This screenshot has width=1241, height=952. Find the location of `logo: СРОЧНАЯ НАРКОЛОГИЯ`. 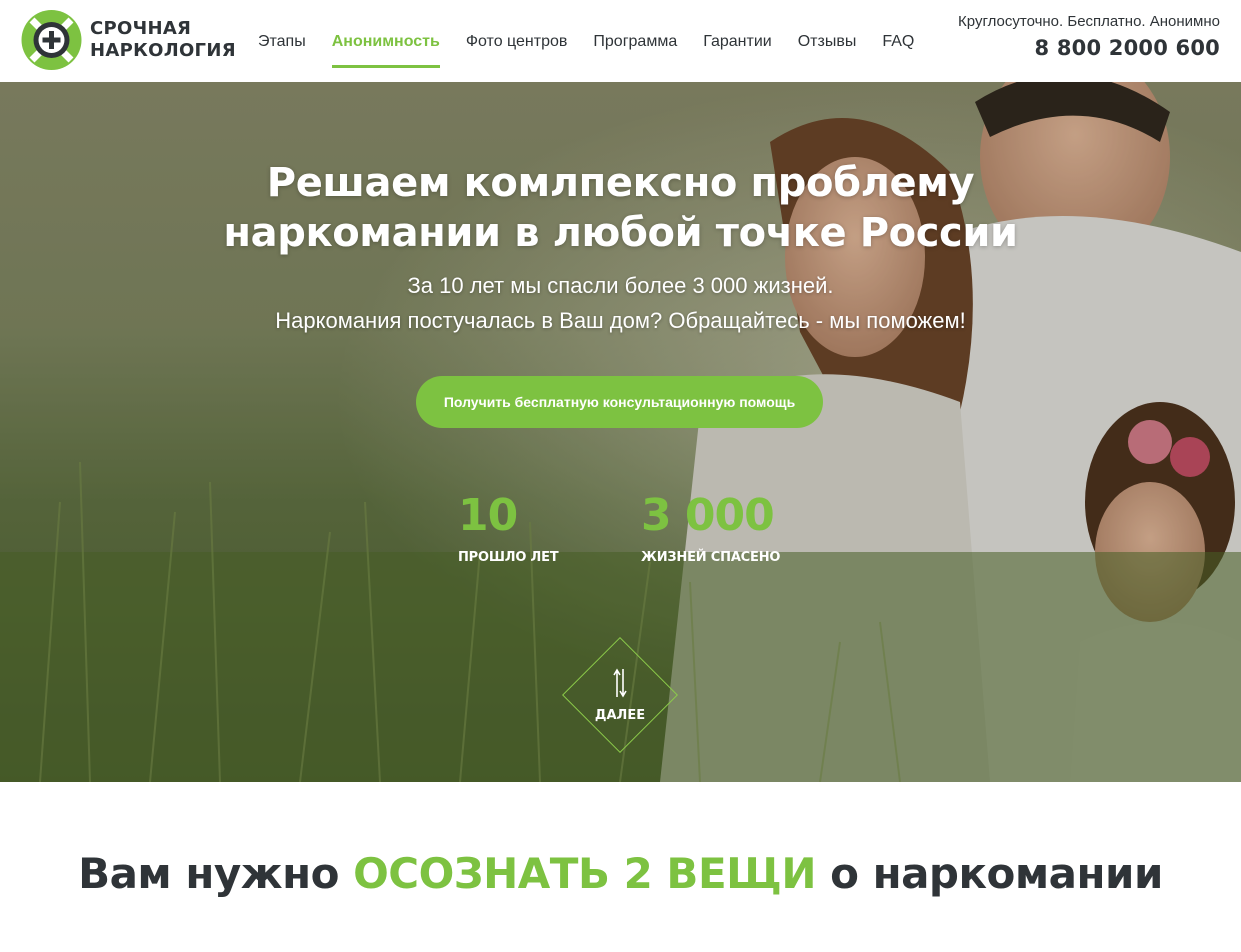

logo: СРОЧНАЯ НАРКОЛОГИЯ is located at coordinates (128, 40).